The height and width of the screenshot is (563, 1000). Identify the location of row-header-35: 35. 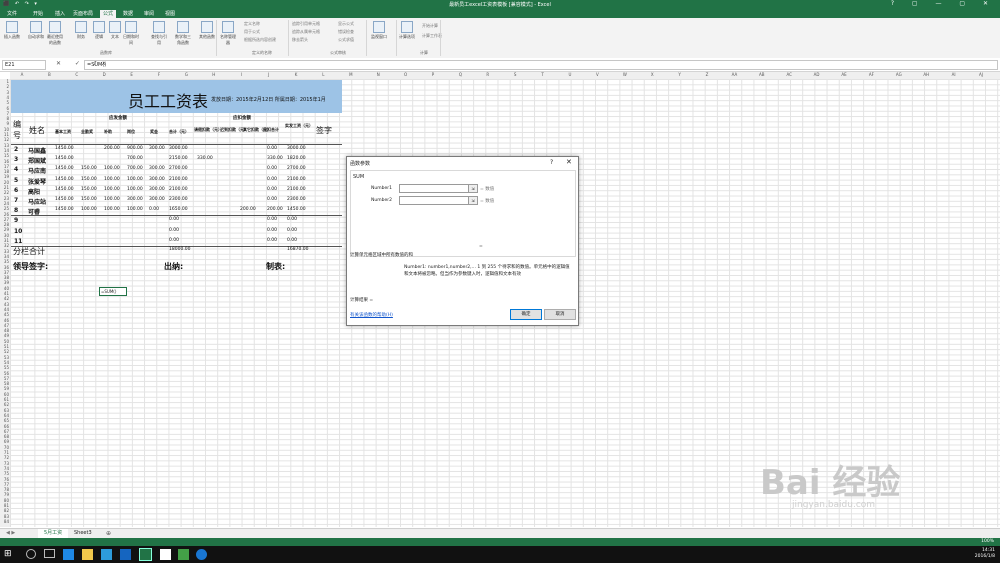
(4, 261).